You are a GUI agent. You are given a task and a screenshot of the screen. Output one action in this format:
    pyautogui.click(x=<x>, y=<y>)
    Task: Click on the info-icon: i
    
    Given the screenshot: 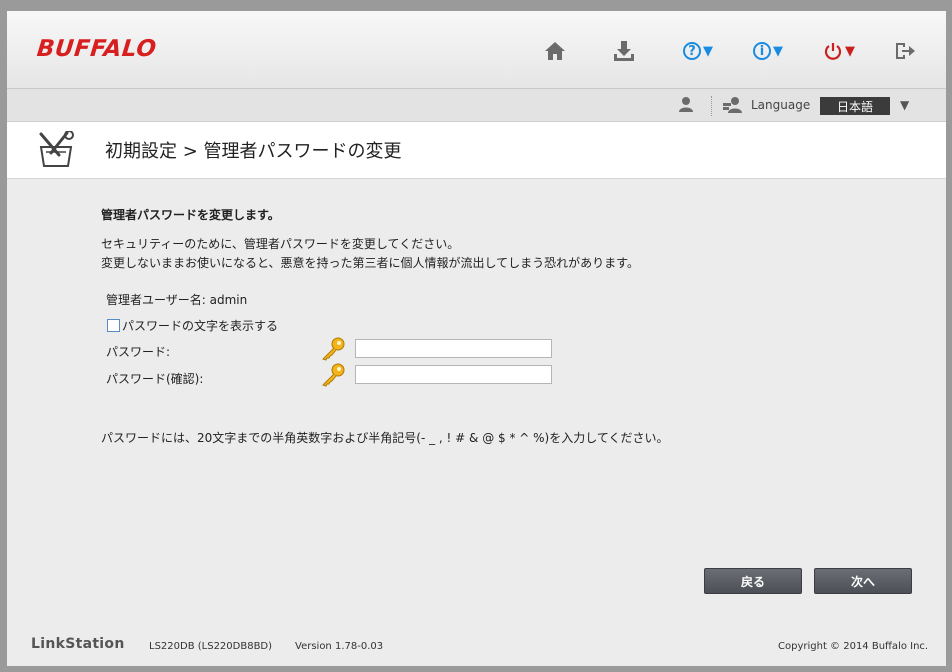 What is the action you would take?
    pyautogui.click(x=762, y=51)
    